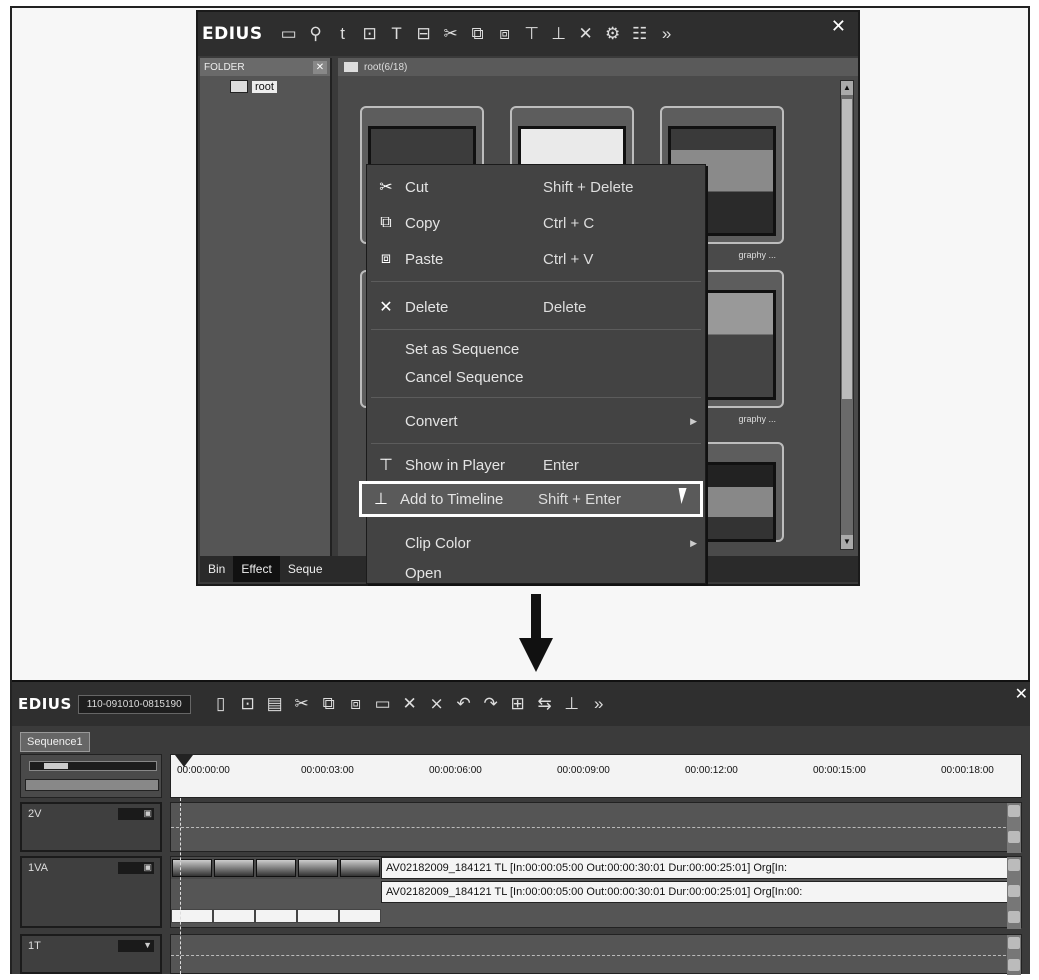 Image resolution: width=1039 pixels, height=980 pixels. I want to click on tab-effect: Effect, so click(256, 569).